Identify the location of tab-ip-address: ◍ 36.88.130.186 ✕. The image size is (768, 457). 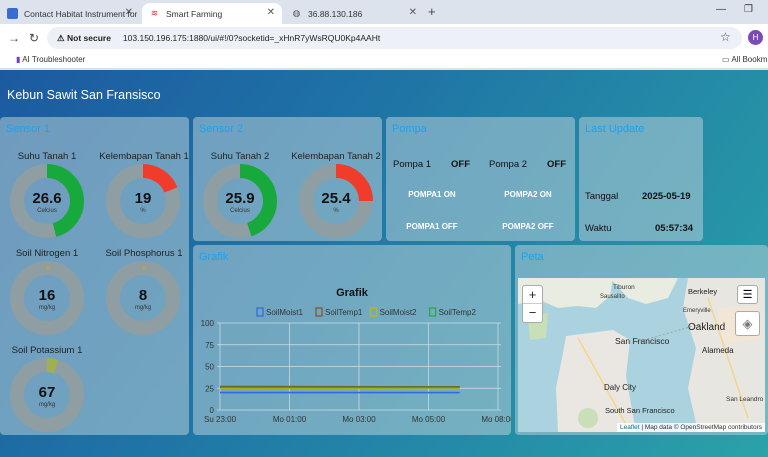
(354, 13).